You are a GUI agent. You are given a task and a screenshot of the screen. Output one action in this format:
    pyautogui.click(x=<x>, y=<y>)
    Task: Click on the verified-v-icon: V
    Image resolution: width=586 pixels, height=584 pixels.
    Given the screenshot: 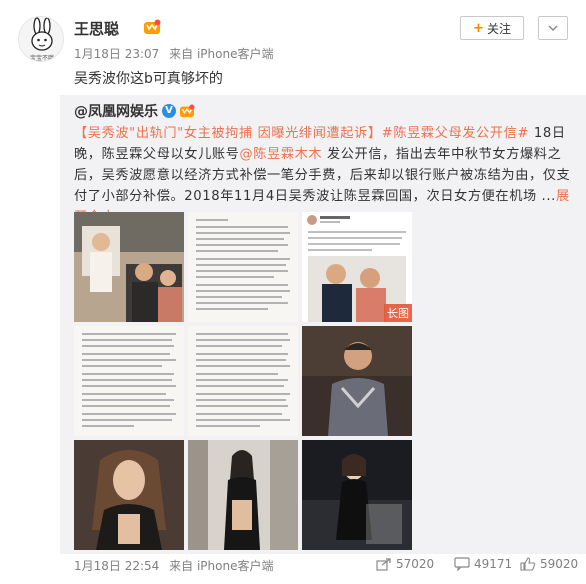 What is the action you would take?
    pyautogui.click(x=169, y=111)
    